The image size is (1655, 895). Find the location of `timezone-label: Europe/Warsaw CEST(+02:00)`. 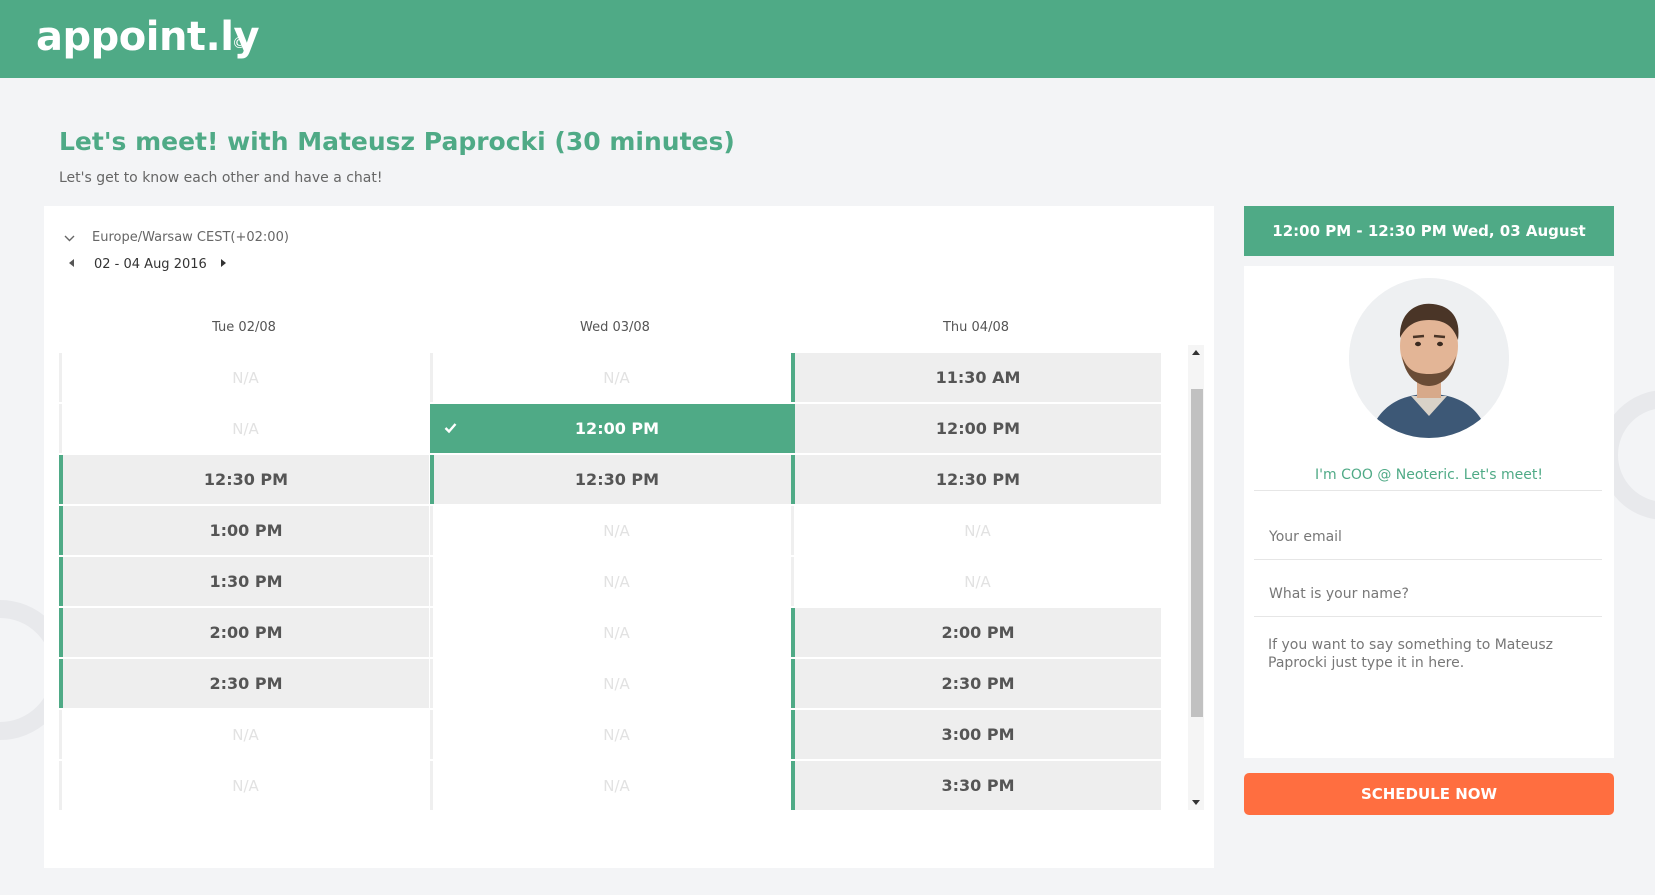

timezone-label: Europe/Warsaw CEST(+02:00) is located at coordinates (190, 237).